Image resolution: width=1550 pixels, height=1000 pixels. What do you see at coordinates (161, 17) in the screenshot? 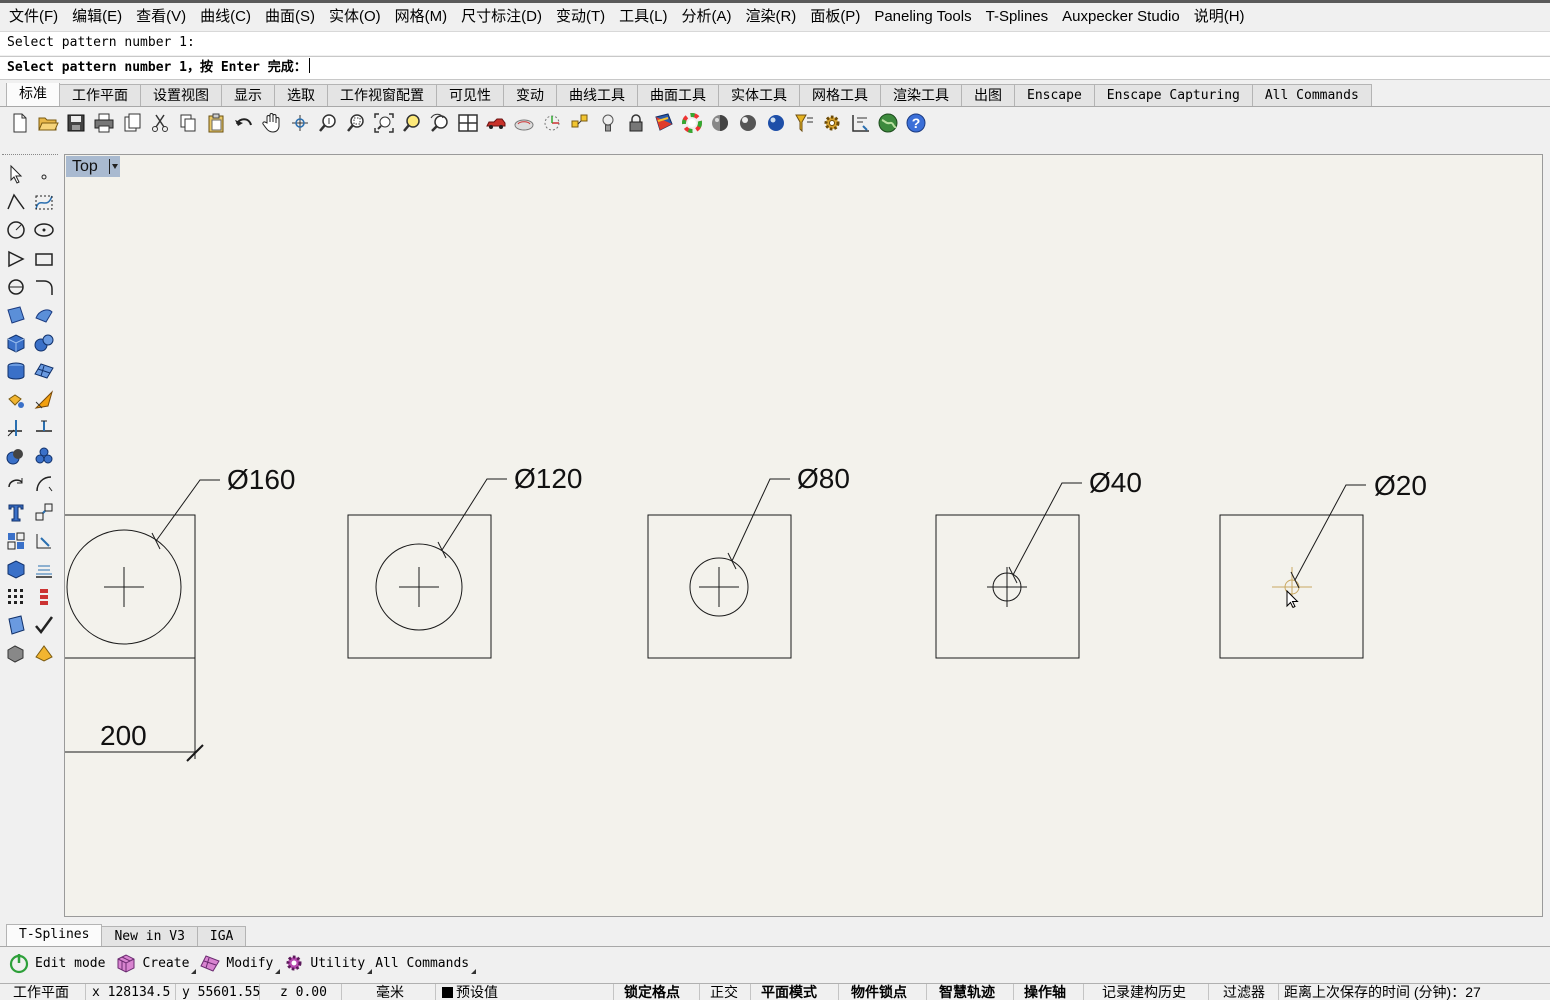
I see `menu-view: 查看(V)` at bounding box center [161, 17].